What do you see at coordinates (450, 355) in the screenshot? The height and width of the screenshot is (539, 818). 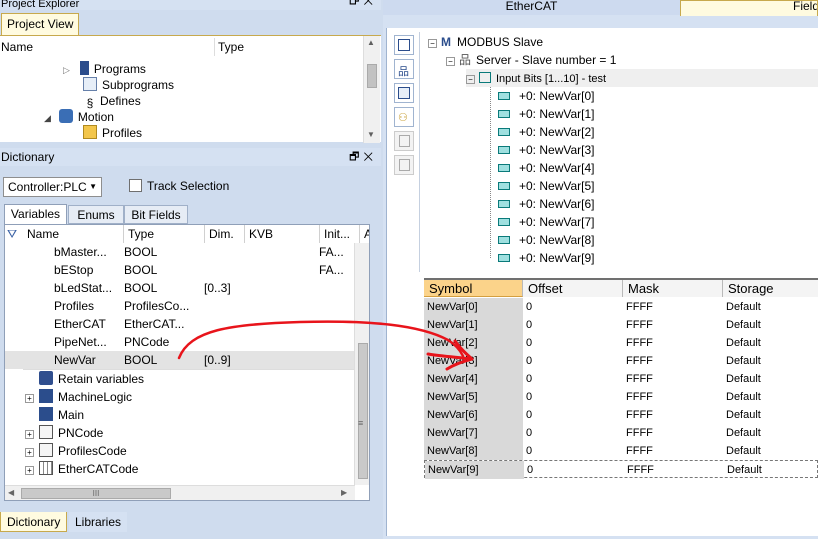 I see `arrow-head` at bounding box center [450, 355].